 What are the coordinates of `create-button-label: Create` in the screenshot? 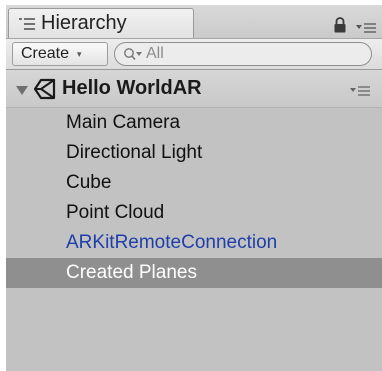 It's located at (45, 53).